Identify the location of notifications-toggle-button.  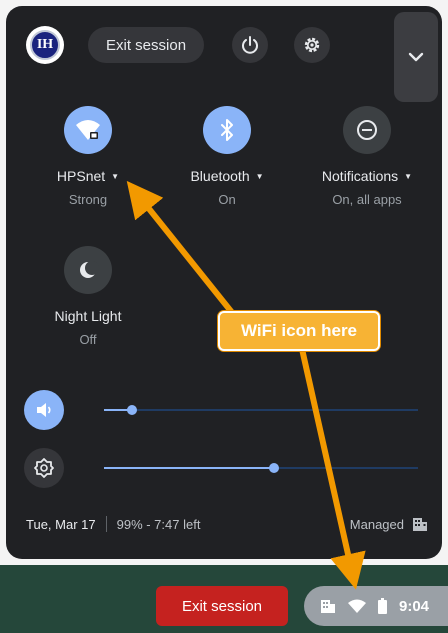
(367, 130).